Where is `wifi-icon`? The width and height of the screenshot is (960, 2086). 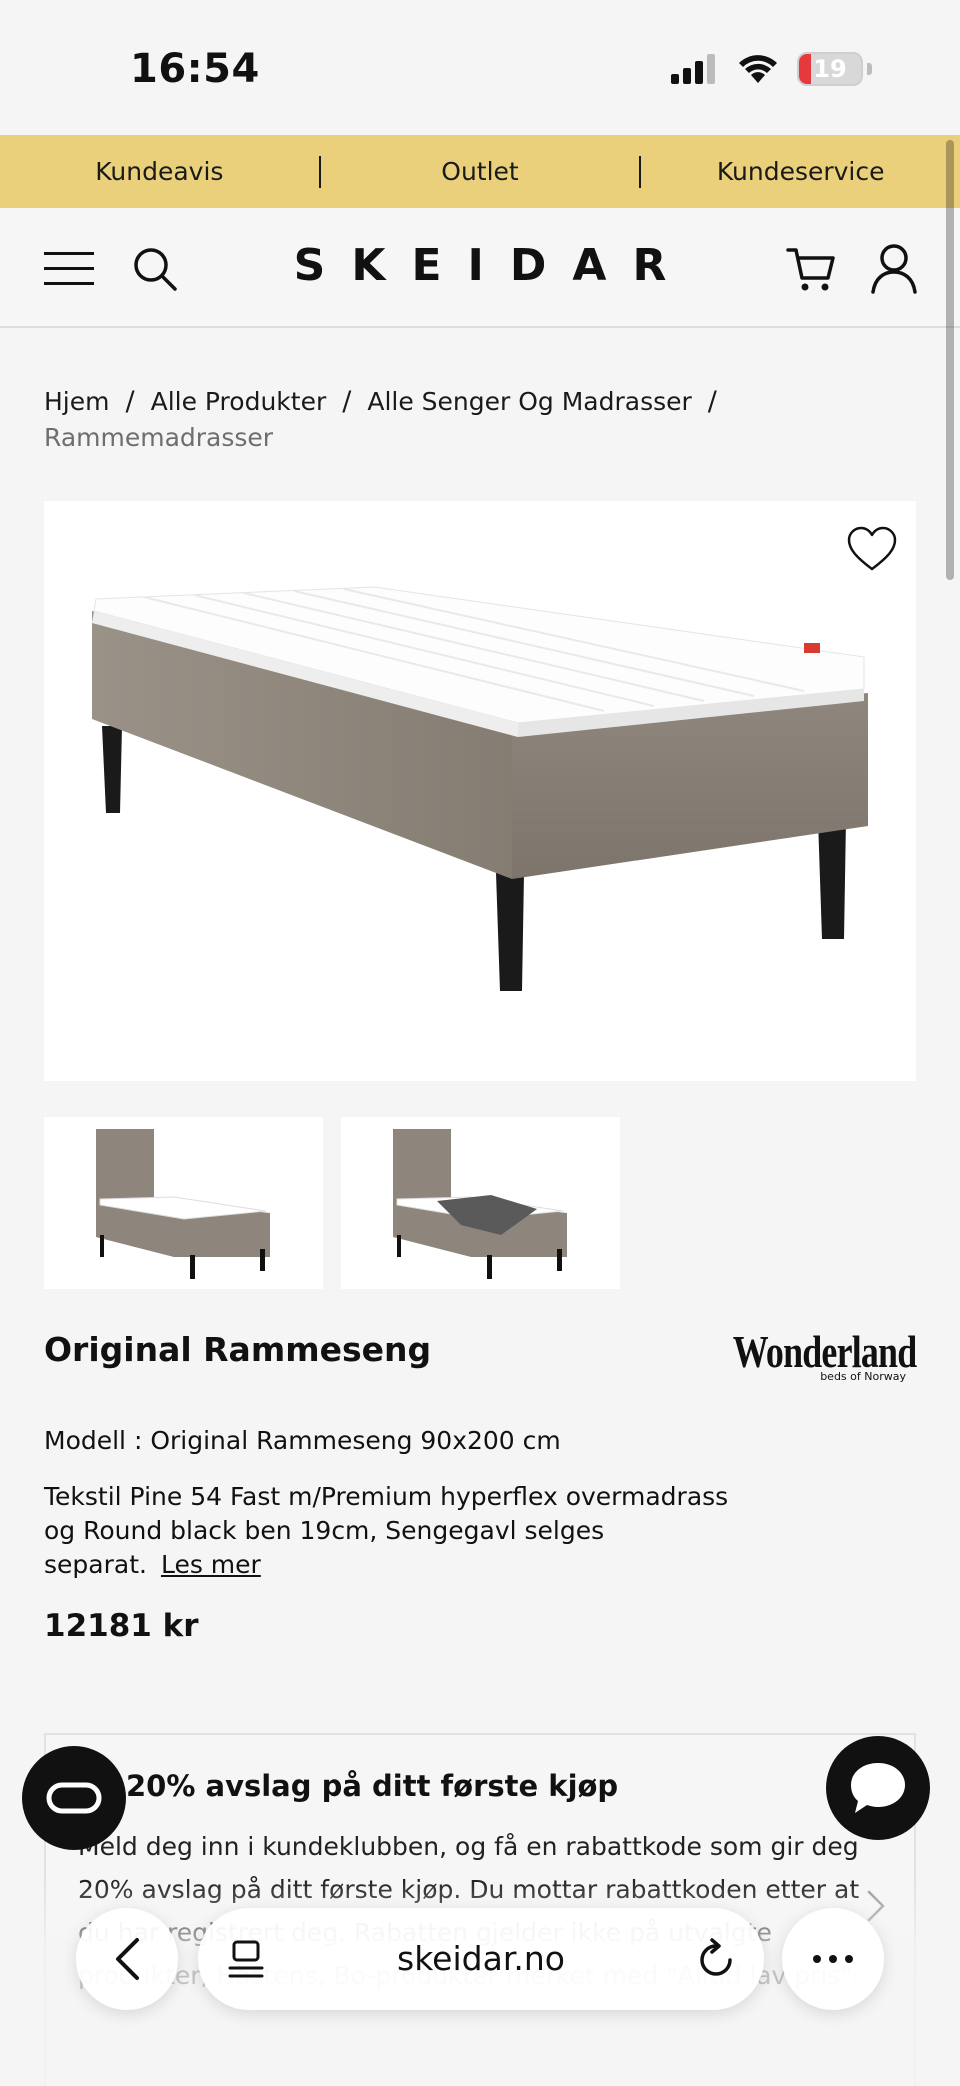 wifi-icon is located at coordinates (758, 69).